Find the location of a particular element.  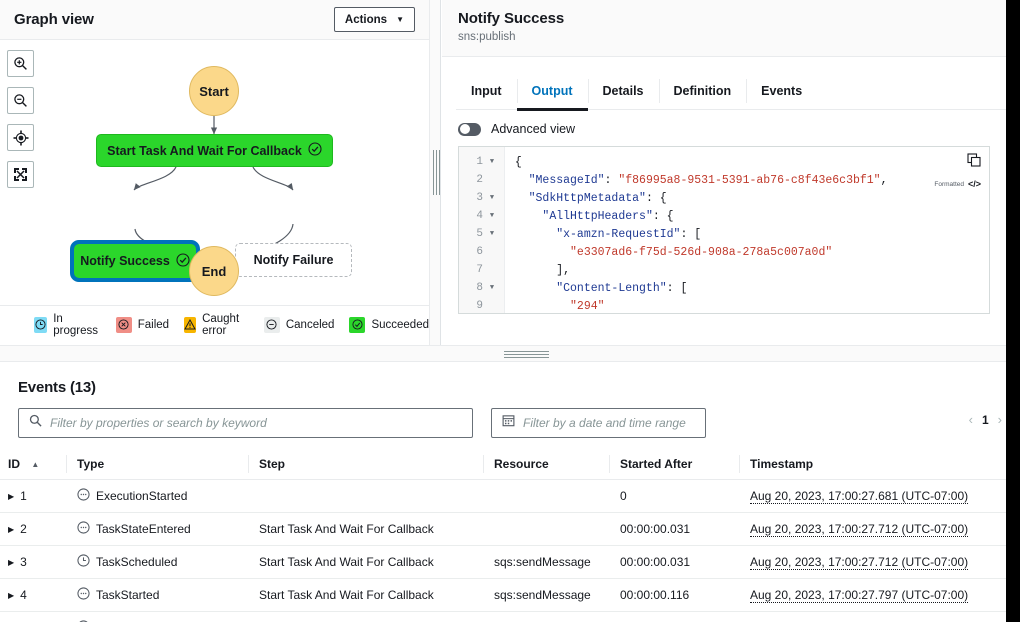

legend-label-in-progress: In progress is located at coordinates (75, 324).